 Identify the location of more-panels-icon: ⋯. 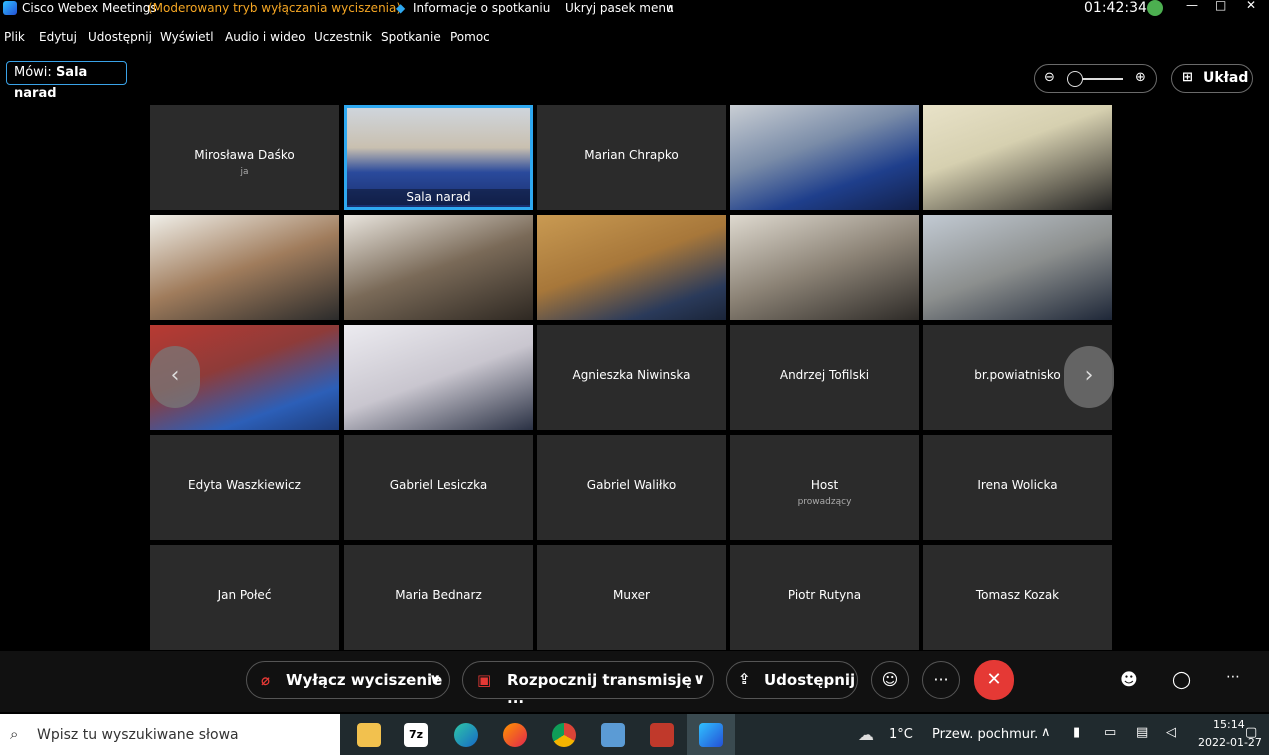
(1233, 677).